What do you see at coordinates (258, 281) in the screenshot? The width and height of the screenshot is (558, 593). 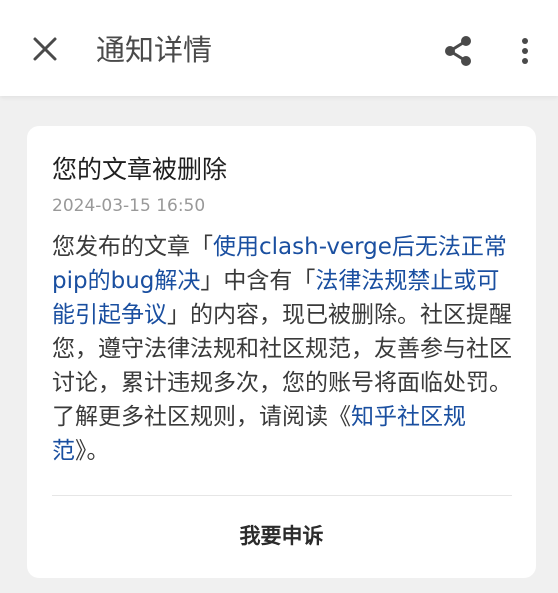 I see `body-text: 」中含有「` at bounding box center [258, 281].